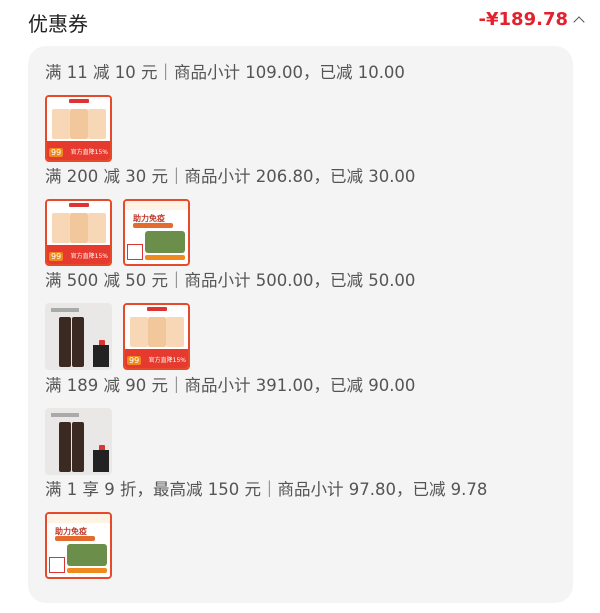  I want to click on coupon-summary: 满 200 减 30 元｜商品小计 206.80，已减 30.00, so click(230, 176).